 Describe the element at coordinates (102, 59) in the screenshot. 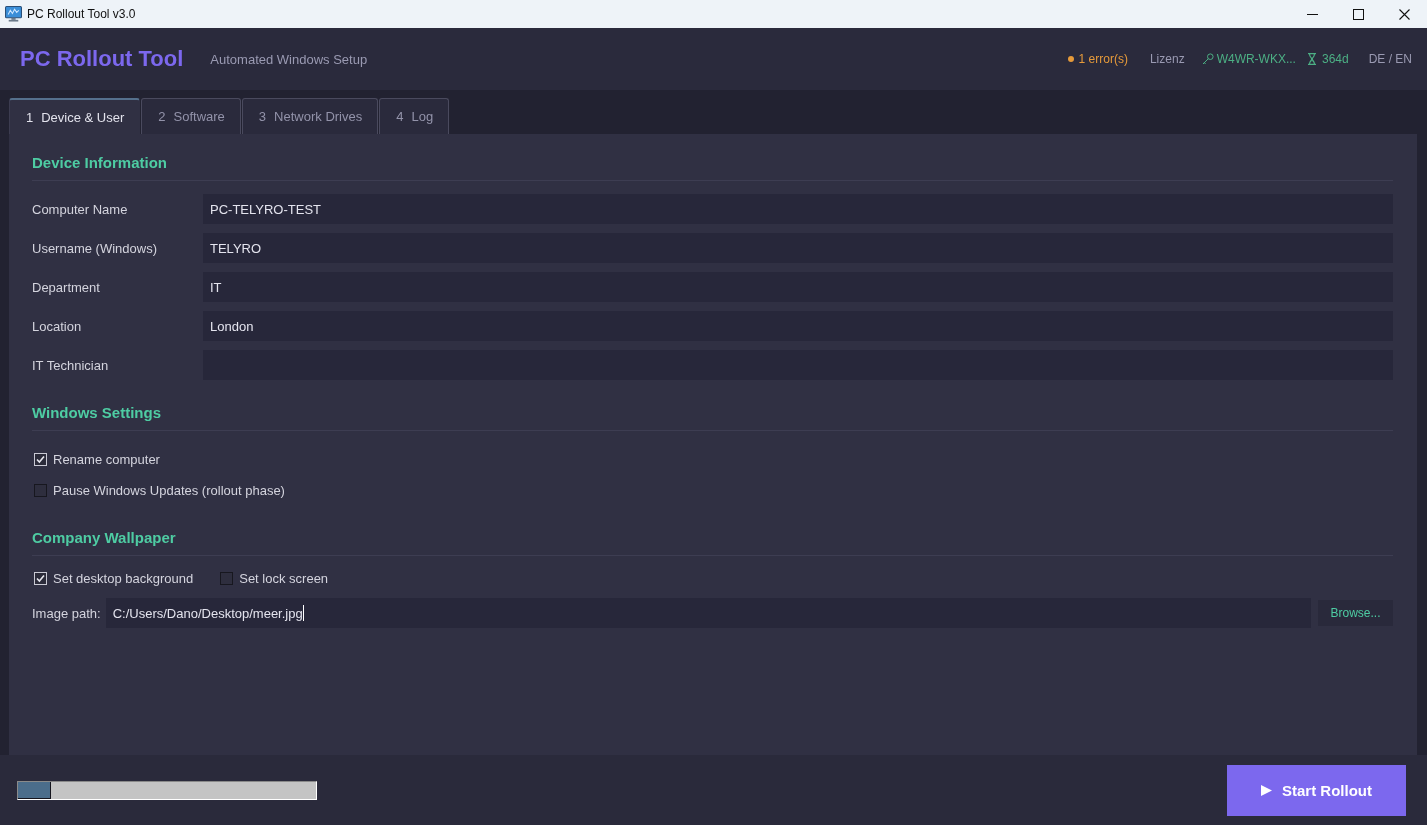

I see `app-title: PC Rollout Tool` at that location.